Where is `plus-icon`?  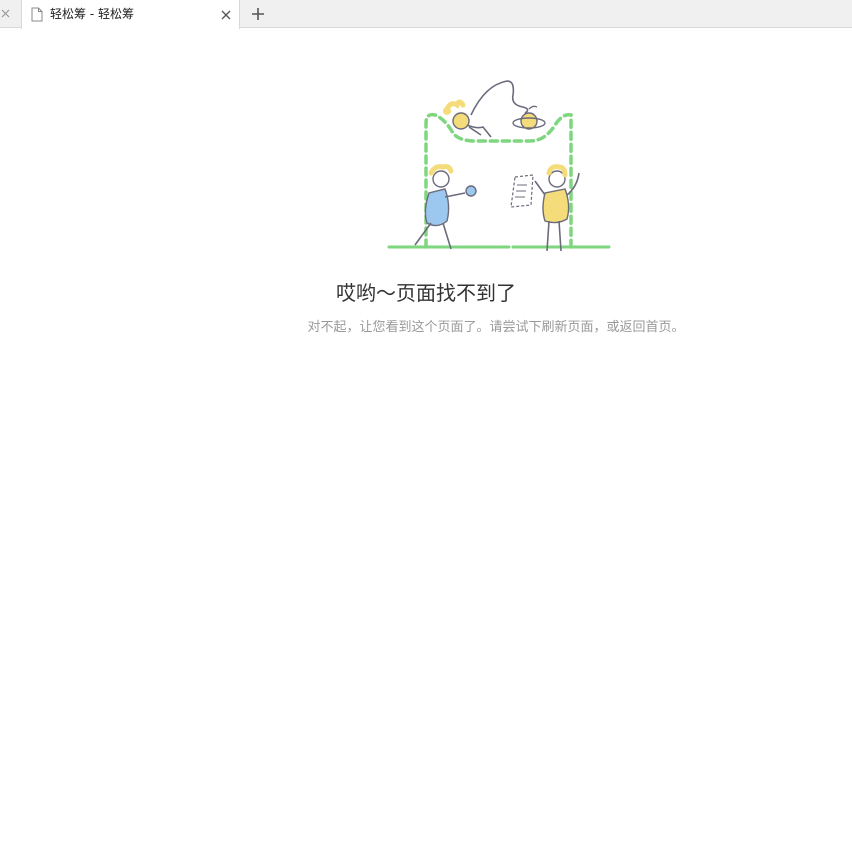
plus-icon is located at coordinates (258, 14).